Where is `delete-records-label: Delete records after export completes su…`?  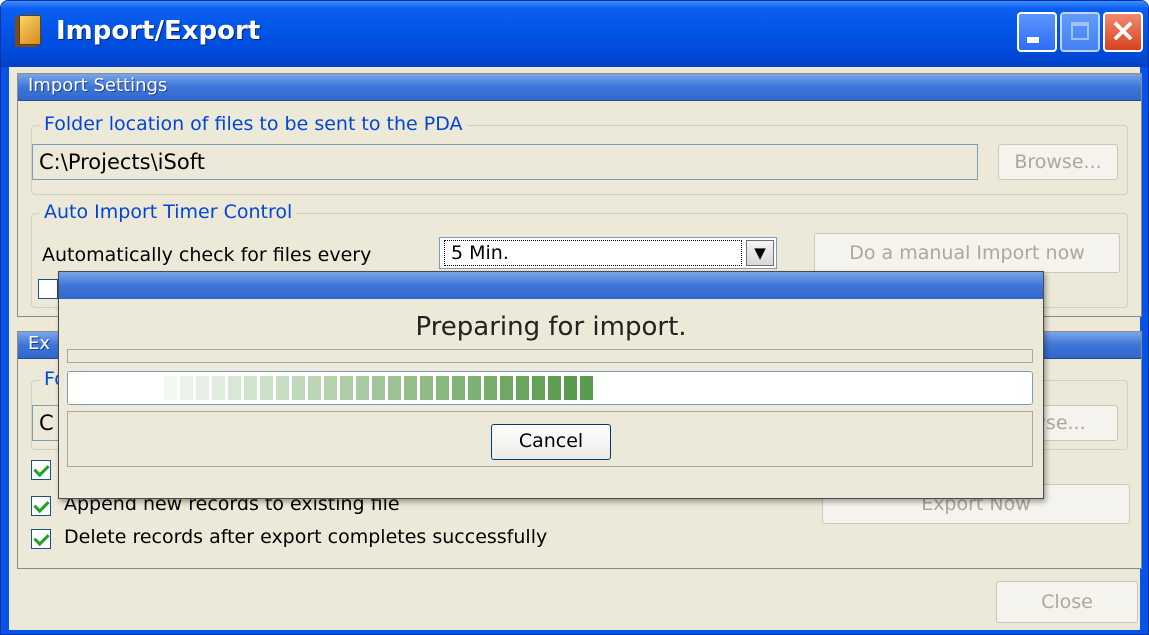 delete-records-label: Delete records after export completes su… is located at coordinates (306, 537).